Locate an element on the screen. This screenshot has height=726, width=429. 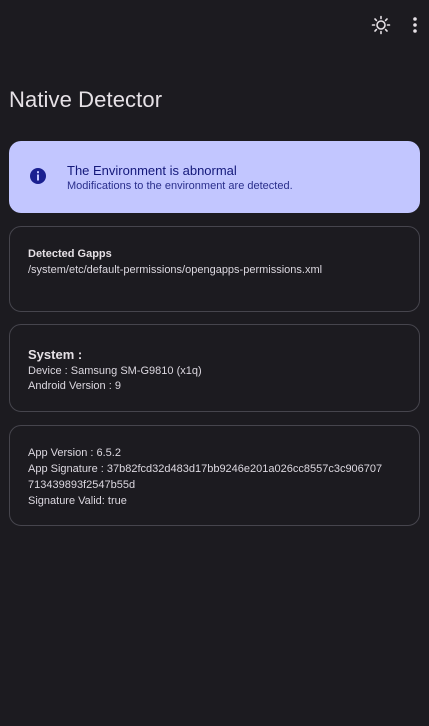
more-vert-icon is located at coordinates (415, 25).